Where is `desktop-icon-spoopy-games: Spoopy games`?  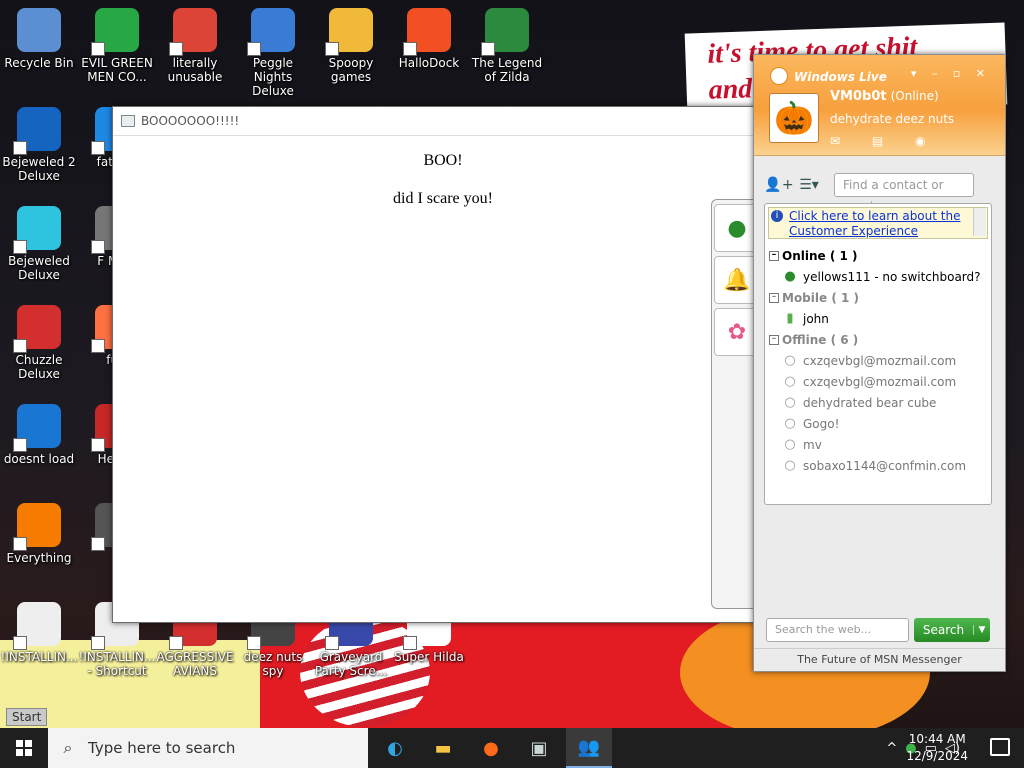 desktop-icon-spoopy-games: Spoopy games is located at coordinates (351, 46).